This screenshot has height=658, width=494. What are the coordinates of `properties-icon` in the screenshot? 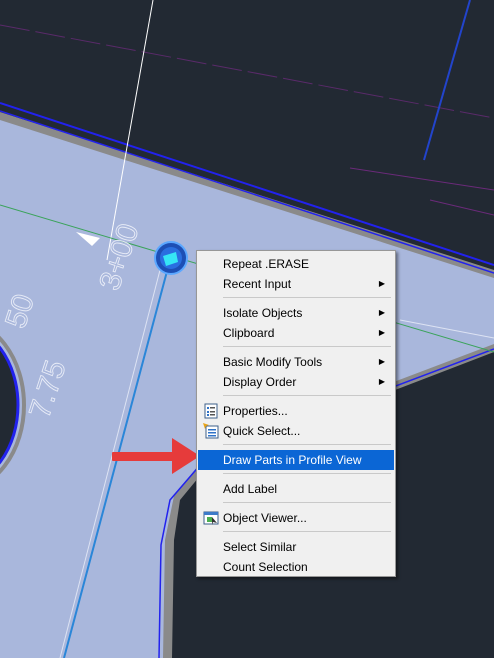 It's located at (211, 411).